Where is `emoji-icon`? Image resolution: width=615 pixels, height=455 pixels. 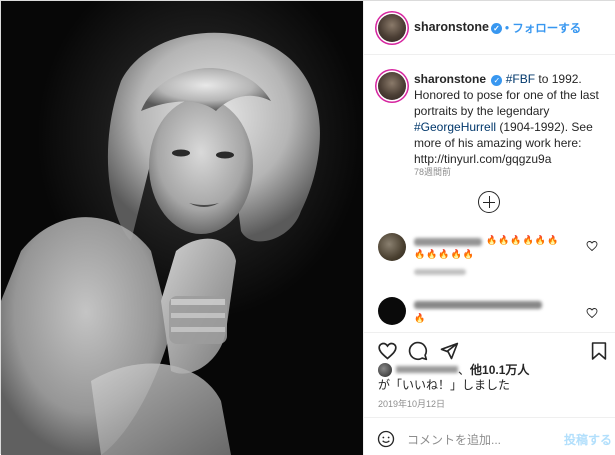 emoji-icon is located at coordinates (386, 439).